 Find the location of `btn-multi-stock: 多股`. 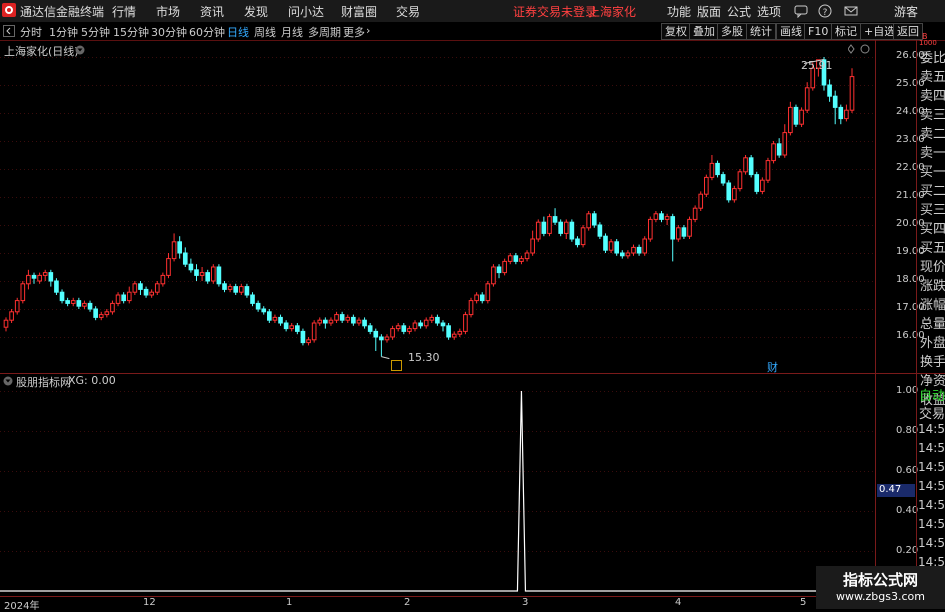

btn-multi-stock: 多股 is located at coordinates (732, 31).